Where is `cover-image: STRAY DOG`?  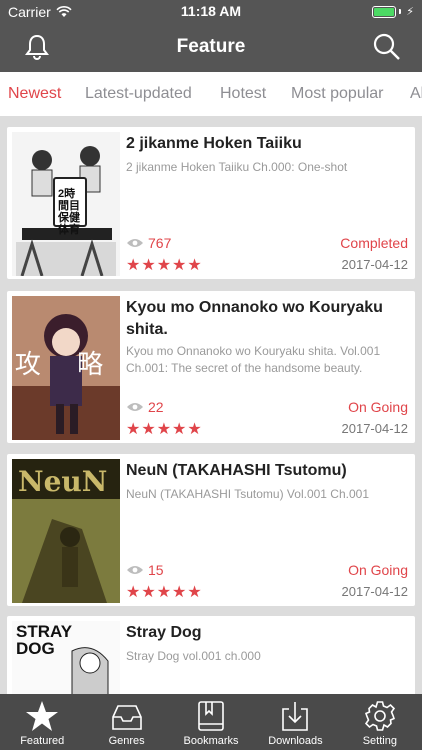 cover-image: STRAY DOG is located at coordinates (66, 657).